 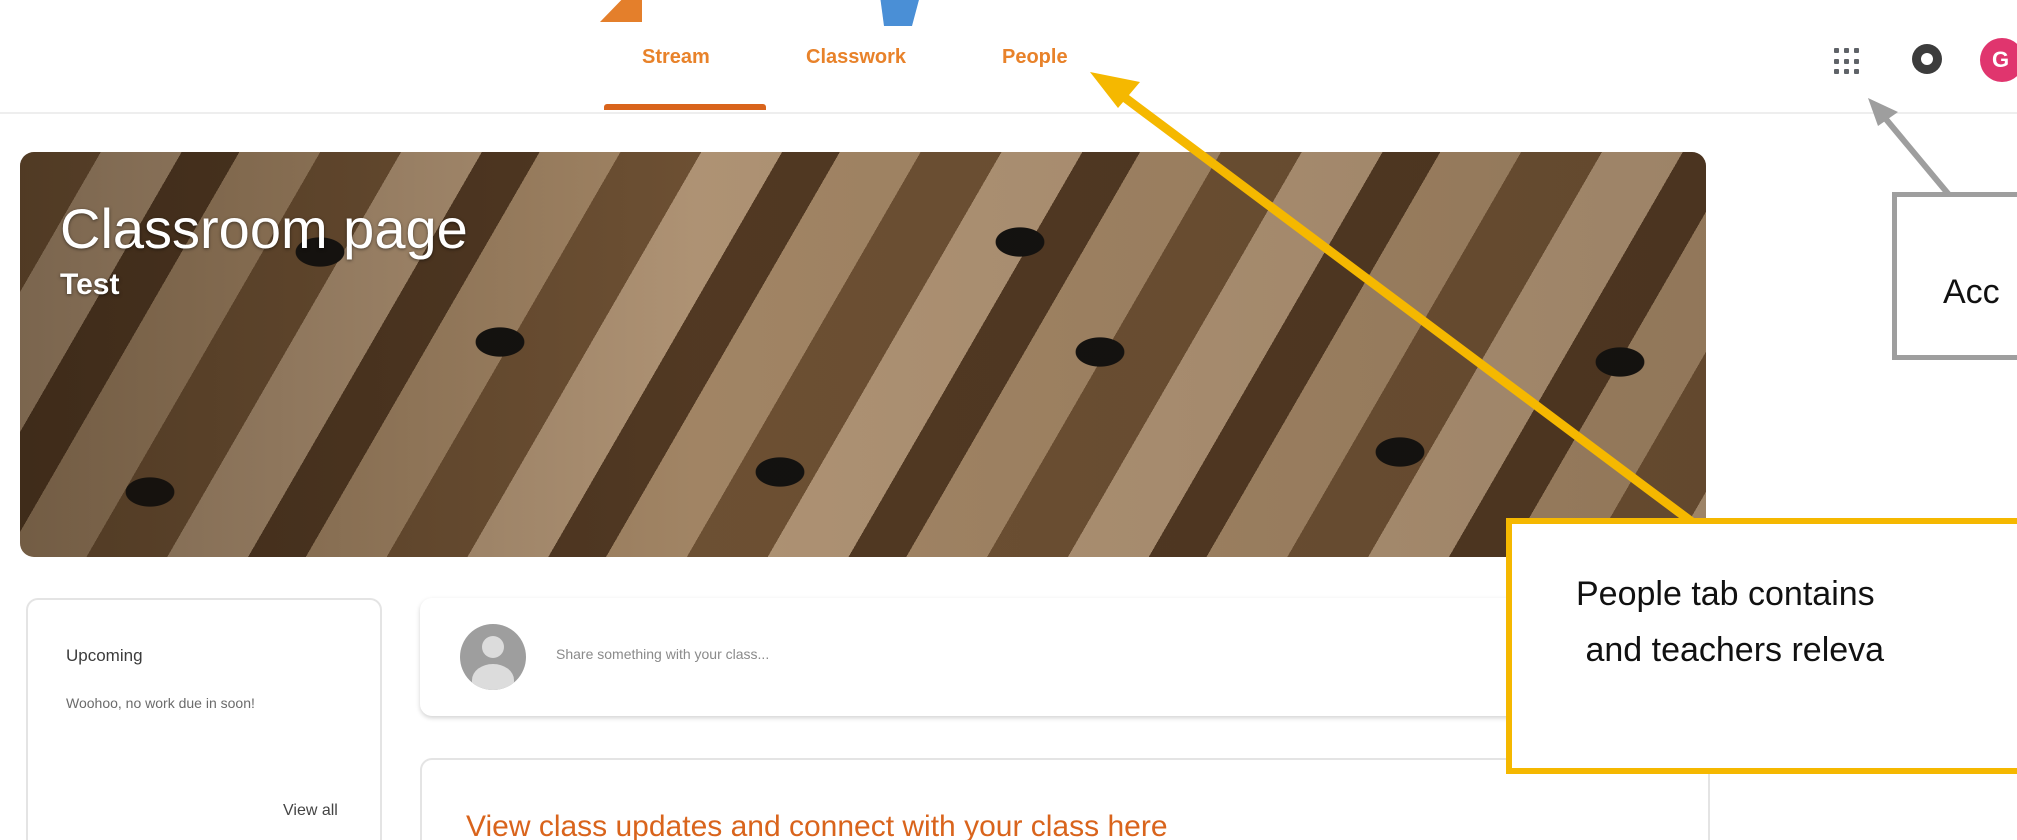 What do you see at coordinates (493, 657) in the screenshot?
I see `user-avatar-icon` at bounding box center [493, 657].